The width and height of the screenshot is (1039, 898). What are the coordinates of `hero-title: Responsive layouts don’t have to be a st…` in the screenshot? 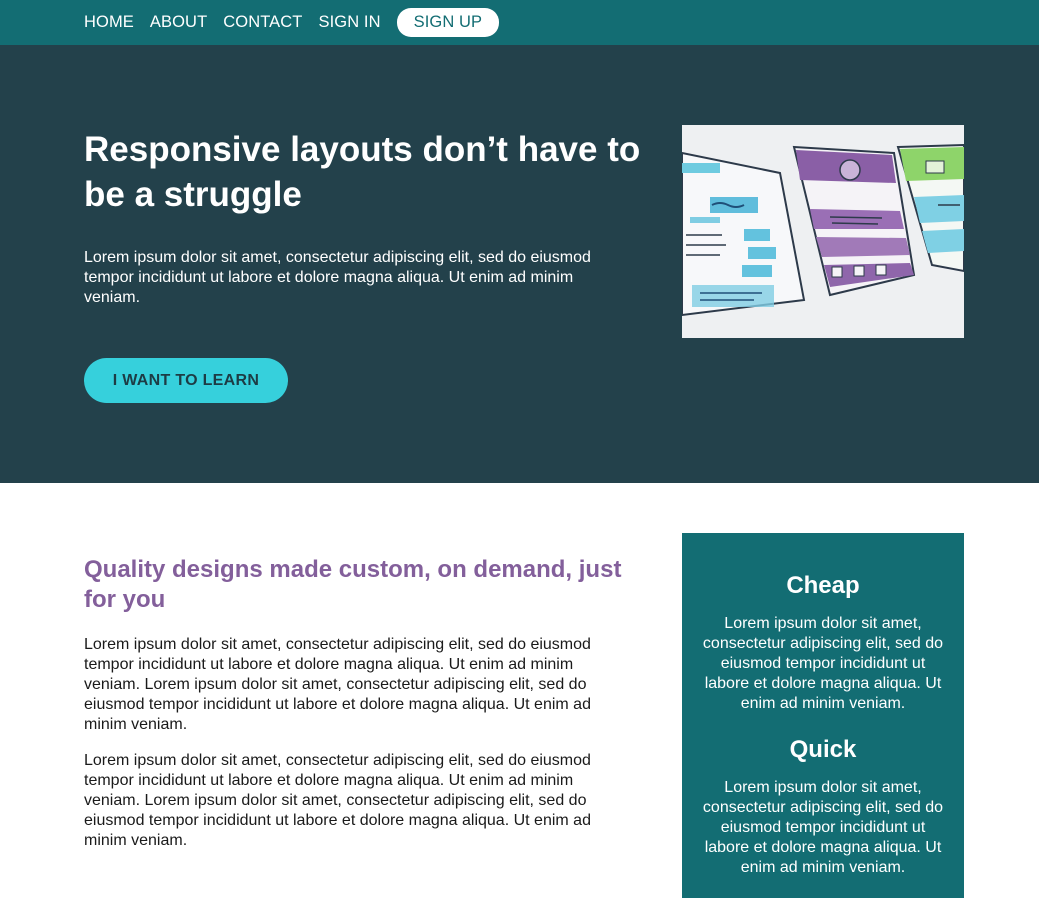 It's located at (362, 172).